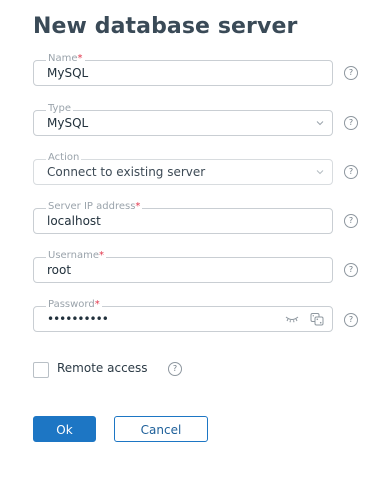 This screenshot has width=388, height=485. Describe the element at coordinates (59, 270) in the screenshot. I see `username-value: root` at that location.